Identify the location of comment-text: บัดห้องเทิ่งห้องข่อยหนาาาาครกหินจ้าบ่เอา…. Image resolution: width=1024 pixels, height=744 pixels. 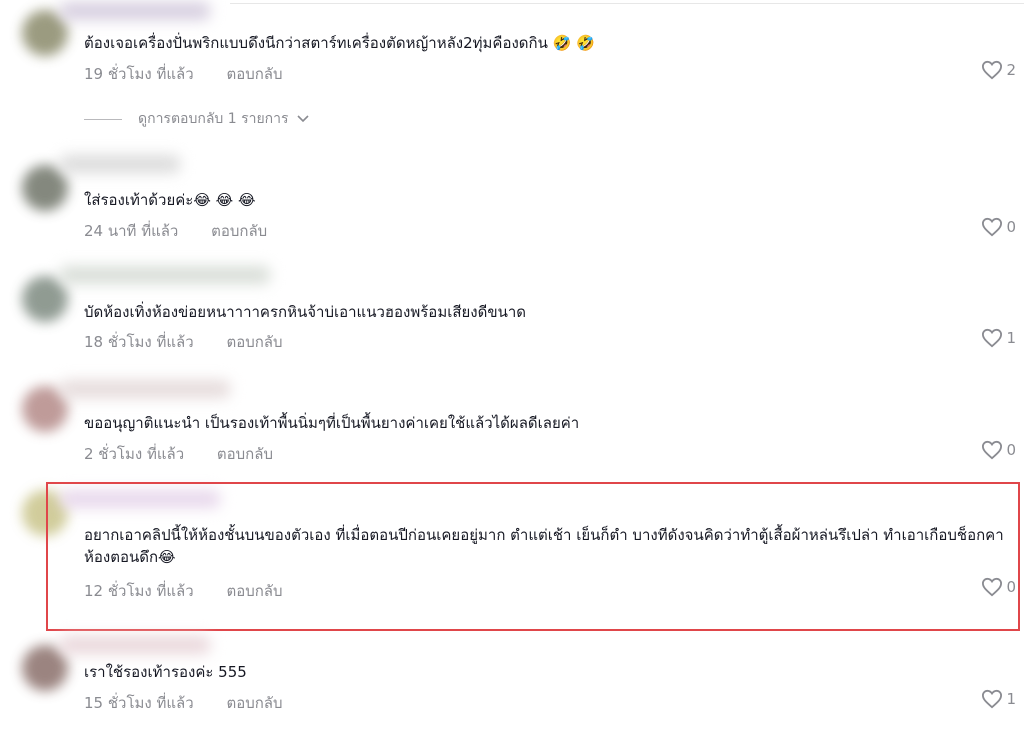
(305, 312).